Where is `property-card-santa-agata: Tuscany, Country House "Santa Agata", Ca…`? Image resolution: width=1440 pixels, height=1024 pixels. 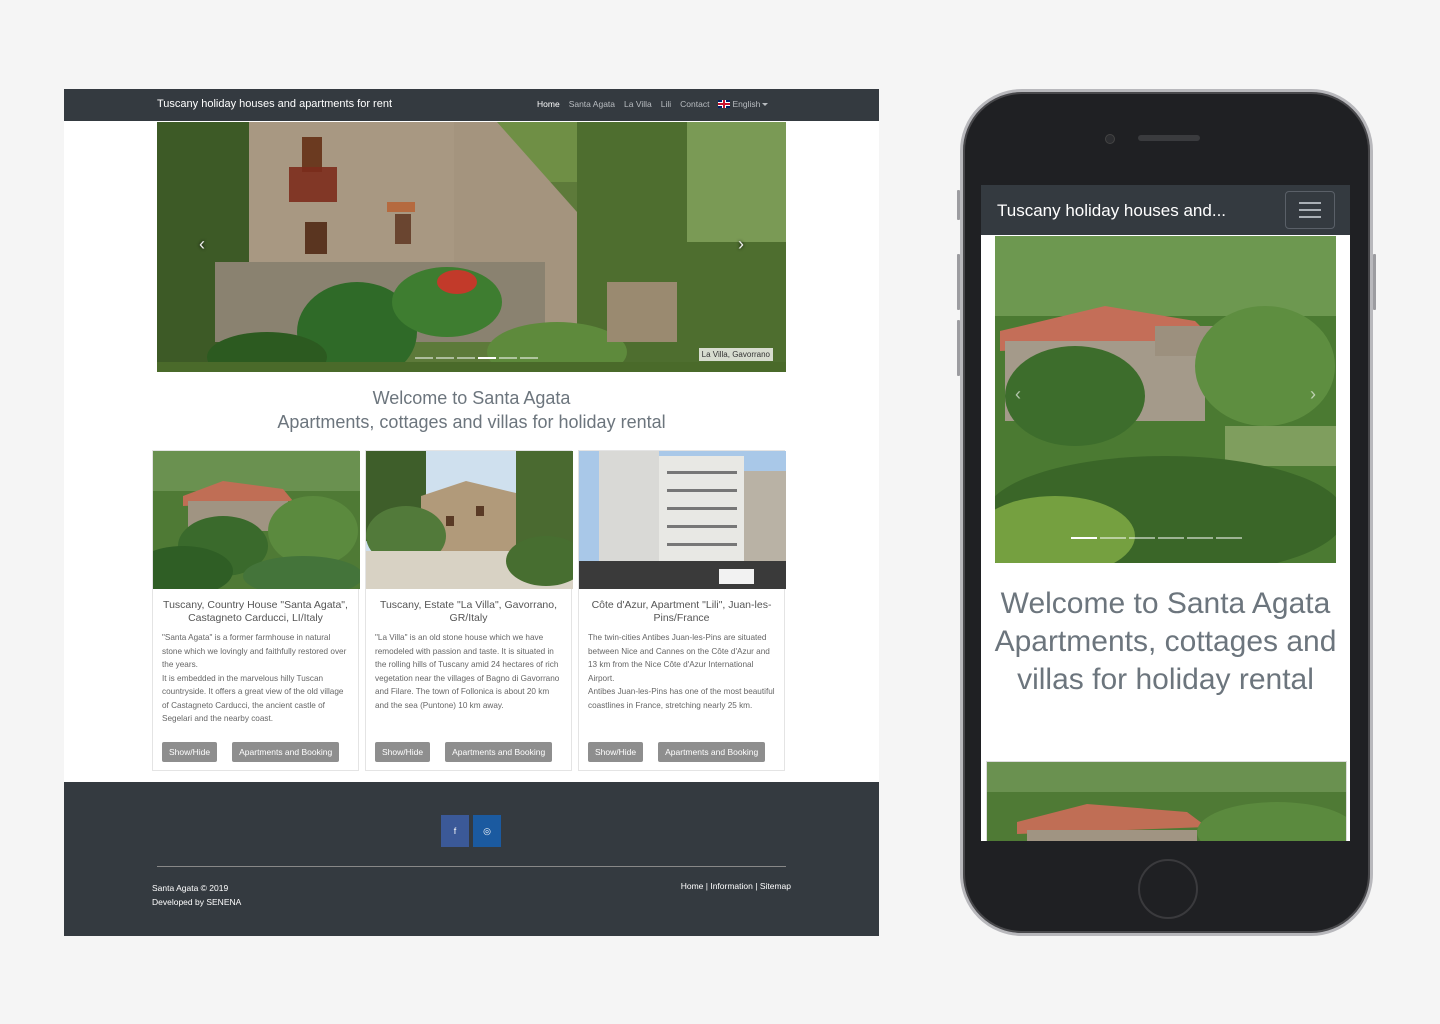
property-card-santa-agata: Tuscany, Country House "Santa Agata", Ca… is located at coordinates (256, 610).